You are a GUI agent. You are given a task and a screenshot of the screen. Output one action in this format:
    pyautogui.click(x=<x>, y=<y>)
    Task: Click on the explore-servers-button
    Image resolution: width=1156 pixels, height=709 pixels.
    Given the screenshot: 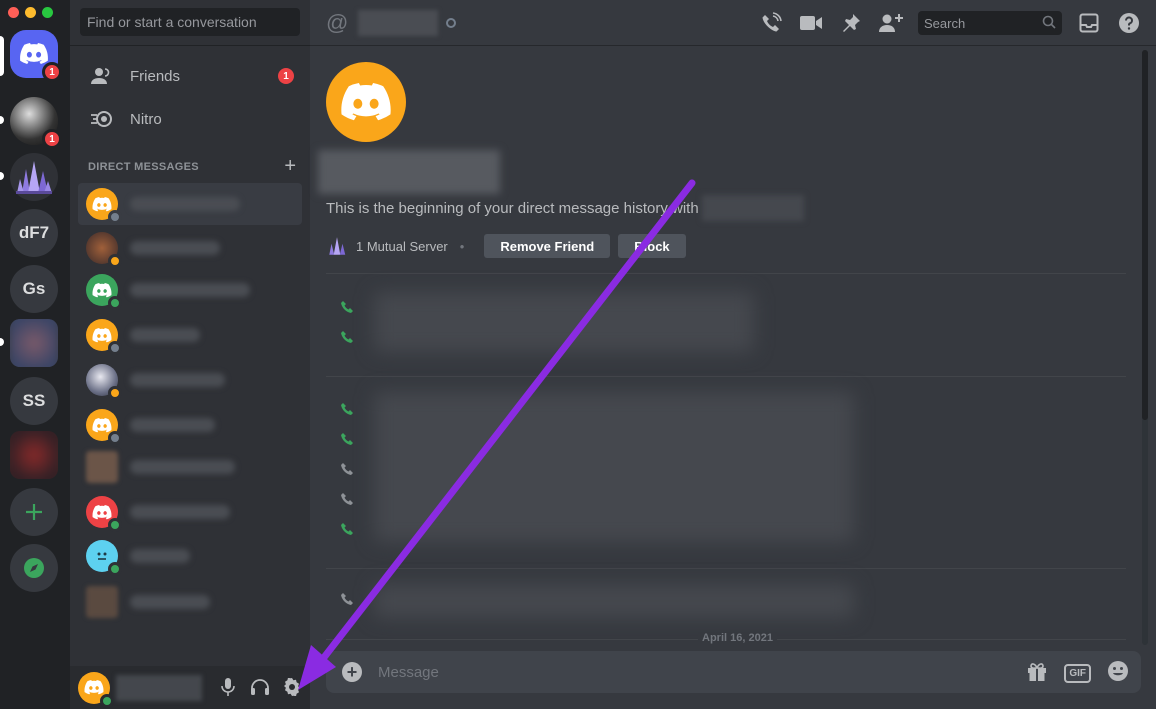 What is the action you would take?
    pyautogui.click(x=34, y=568)
    